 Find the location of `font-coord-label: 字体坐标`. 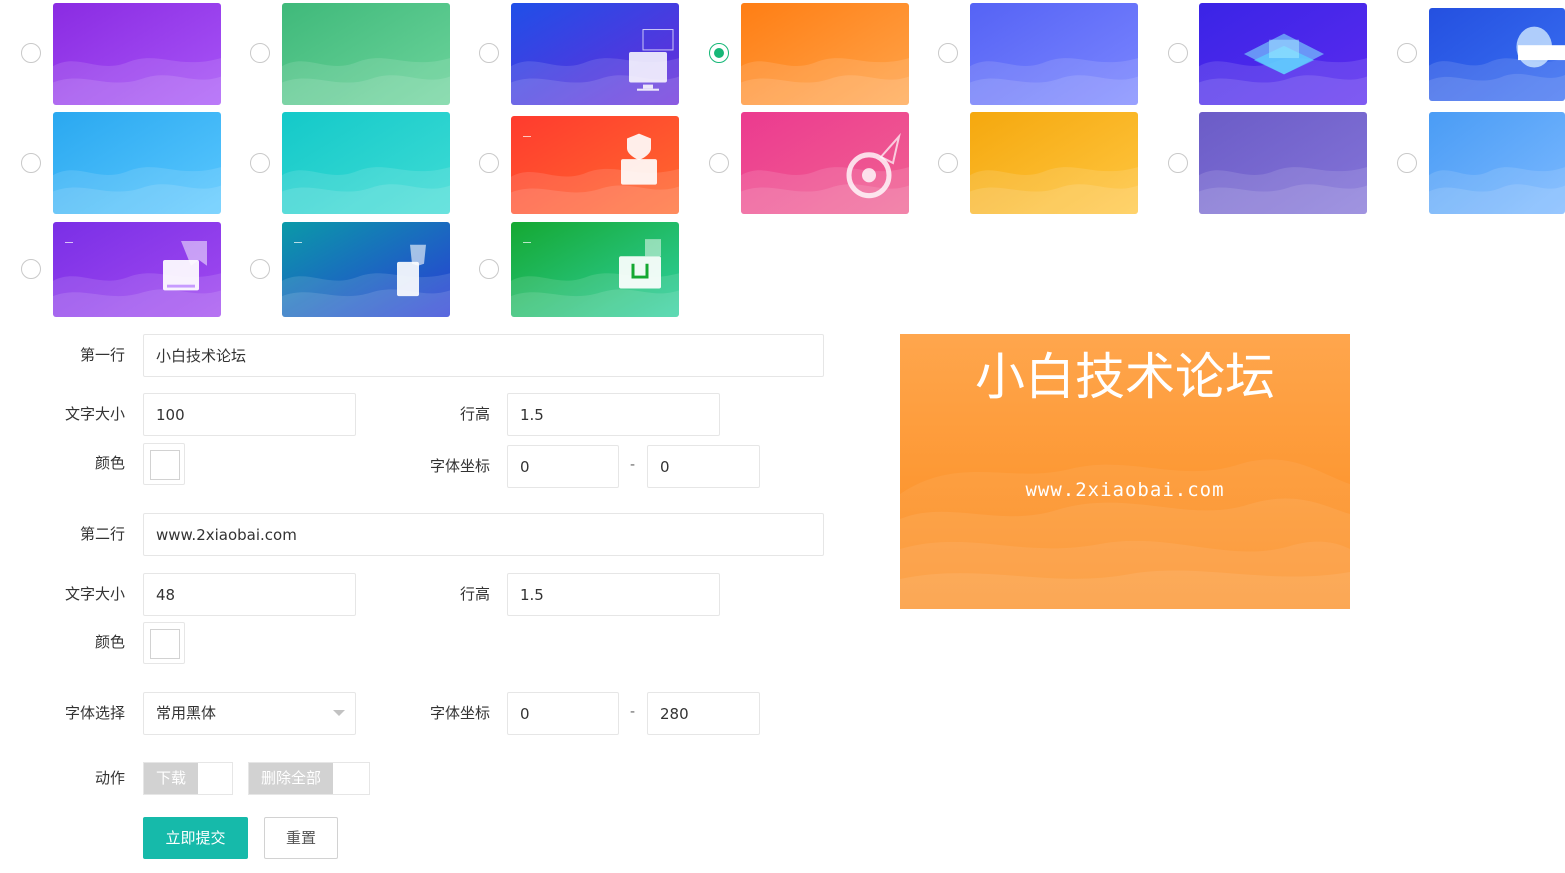

font-coord-label: 字体坐标 is located at coordinates (459, 713).